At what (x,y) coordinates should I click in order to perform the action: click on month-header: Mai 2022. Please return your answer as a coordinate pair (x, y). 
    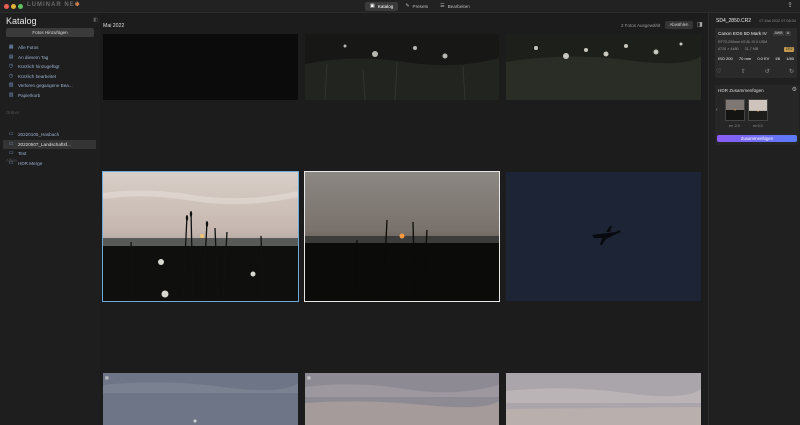
    Looking at the image, I should click on (114, 26).